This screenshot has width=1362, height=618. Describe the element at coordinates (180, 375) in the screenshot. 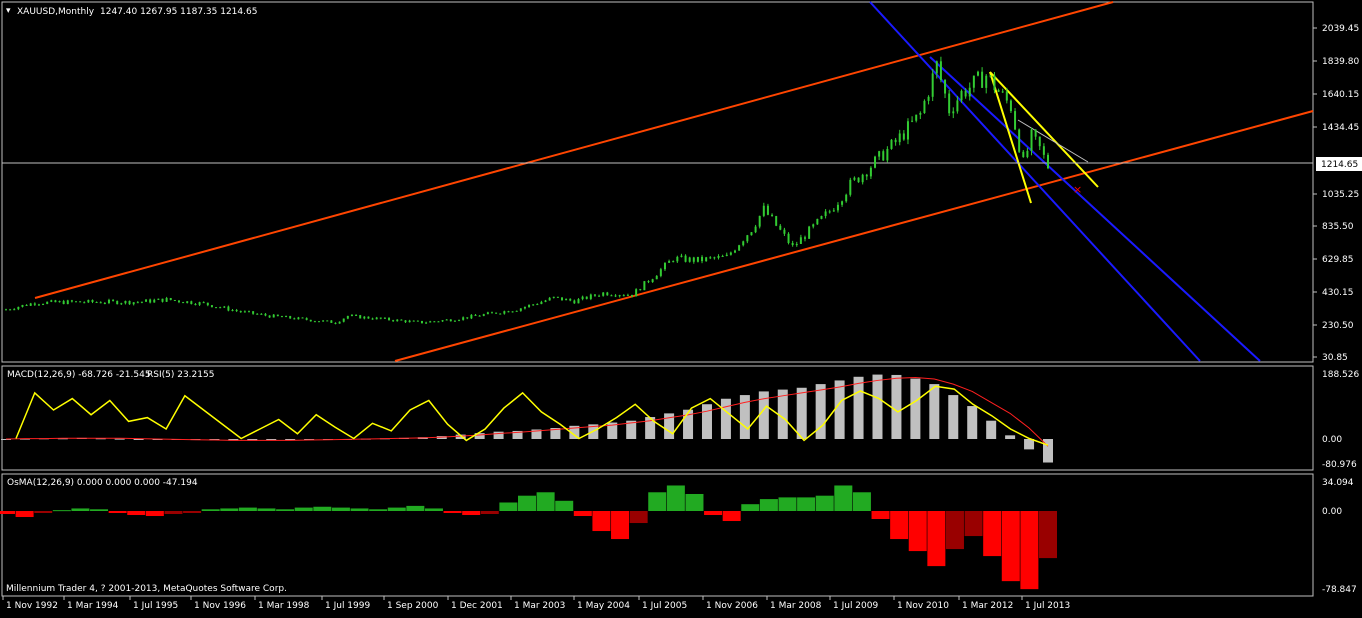

I see `rsi-title: RSI(5) 23.2155` at that location.